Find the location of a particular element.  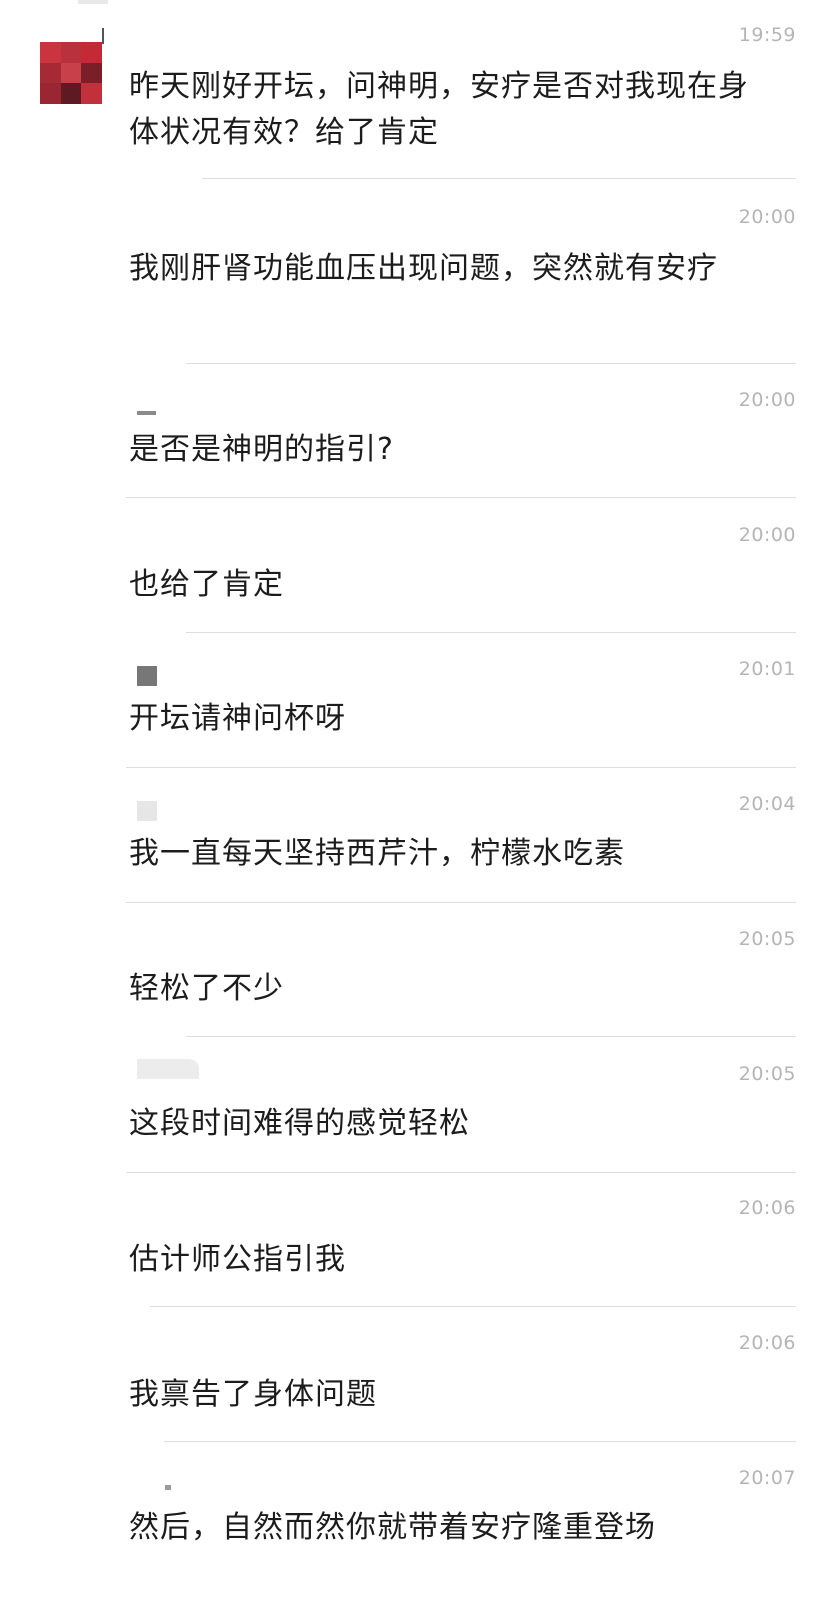

chat-message: 20:00 是否是神明的指引? is located at coordinates (414, 445).